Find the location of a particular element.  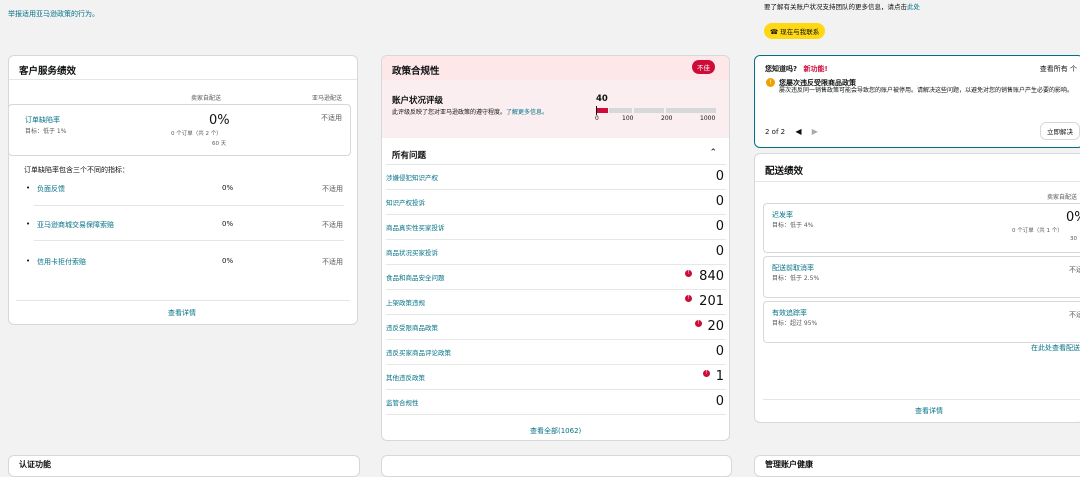

col-seller: 卖家自配送 is located at coordinates (206, 98).